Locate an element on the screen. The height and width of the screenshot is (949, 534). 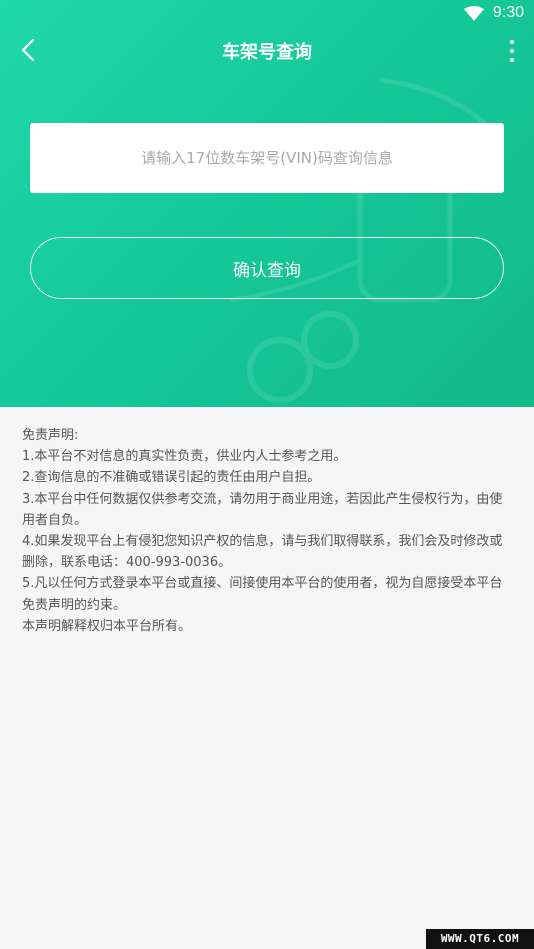
more-options-button is located at coordinates (512, 51).